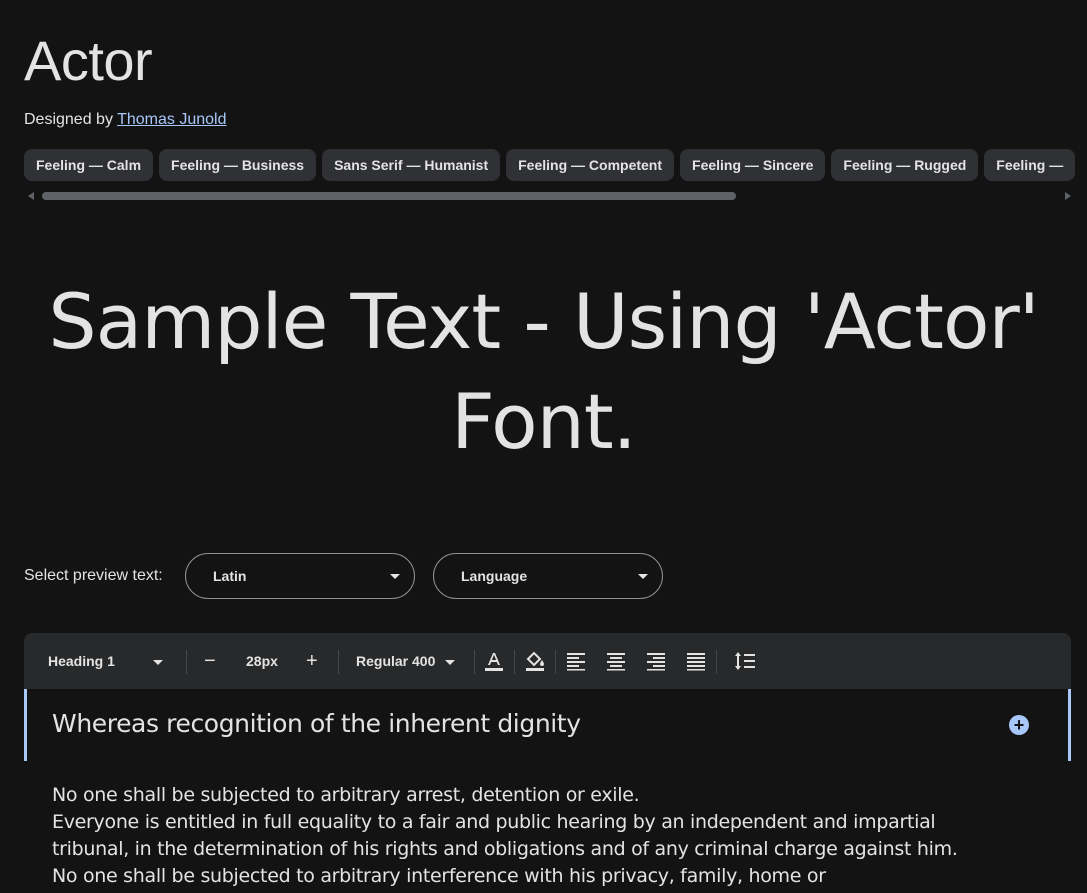 Image resolution: width=1087 pixels, height=893 pixels. I want to click on tag-chip: Feeling — Calm, so click(89, 165).